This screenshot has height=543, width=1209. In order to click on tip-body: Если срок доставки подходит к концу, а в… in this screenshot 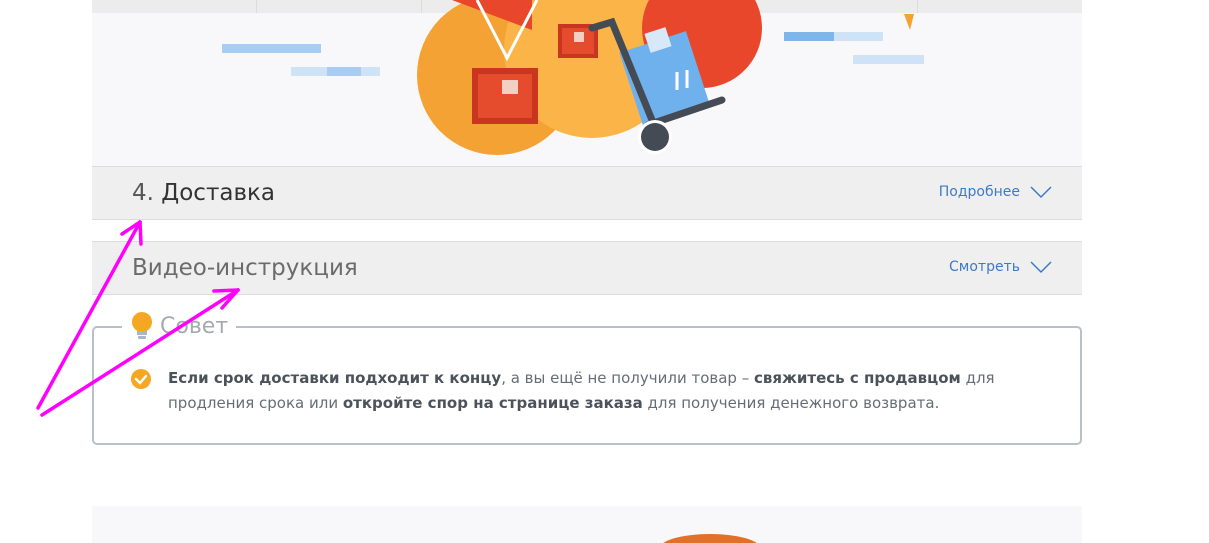, I will do `click(580, 391)`.